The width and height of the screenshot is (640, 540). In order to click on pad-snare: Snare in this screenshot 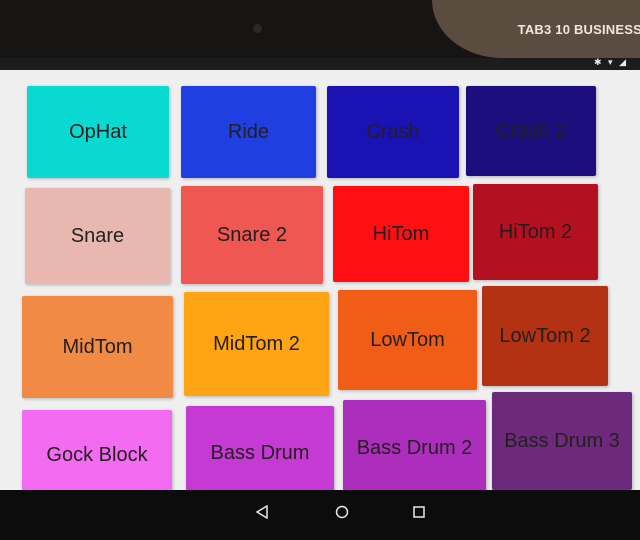, I will do `click(97, 236)`.